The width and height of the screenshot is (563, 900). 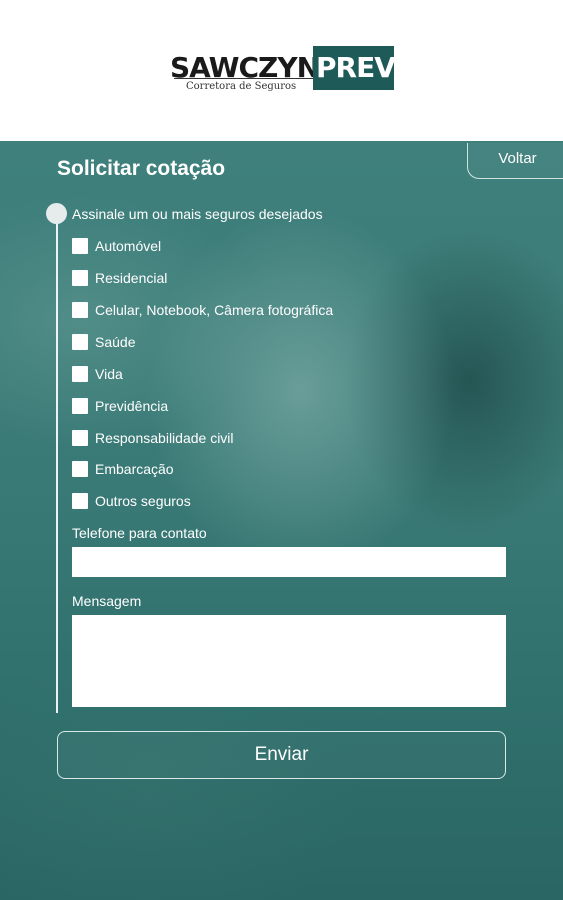 What do you see at coordinates (139, 533) in the screenshot?
I see `phone-label: Telefone para contato` at bounding box center [139, 533].